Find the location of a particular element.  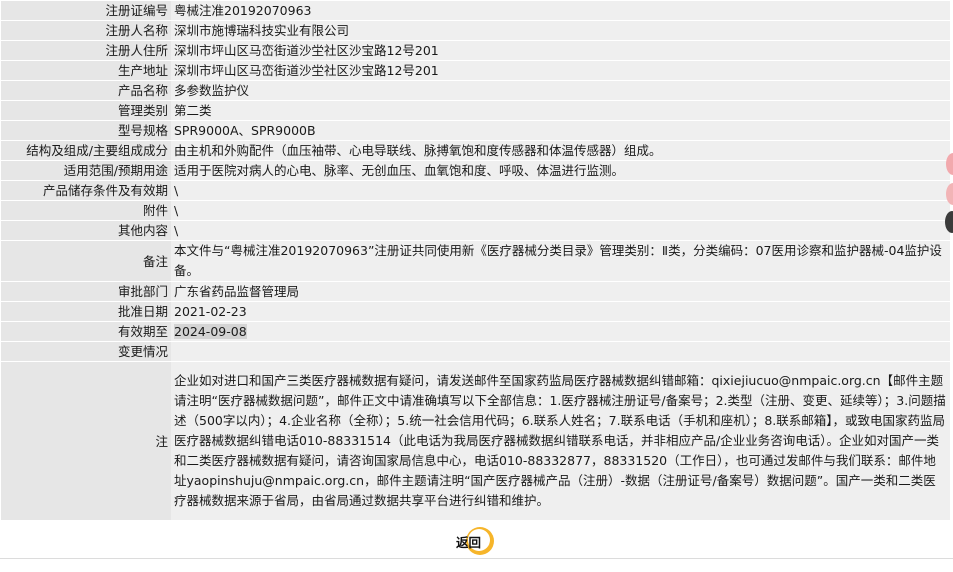

back-button: 返回 is located at coordinates (477, 541).